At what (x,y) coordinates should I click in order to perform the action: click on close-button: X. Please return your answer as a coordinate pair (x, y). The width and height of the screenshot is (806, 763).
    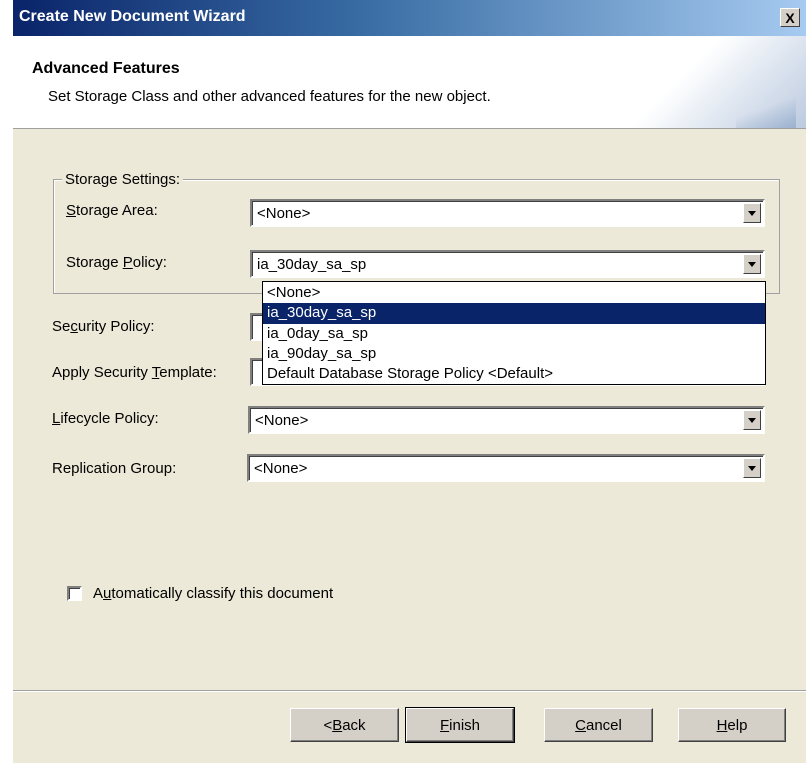
    Looking at the image, I should click on (790, 17).